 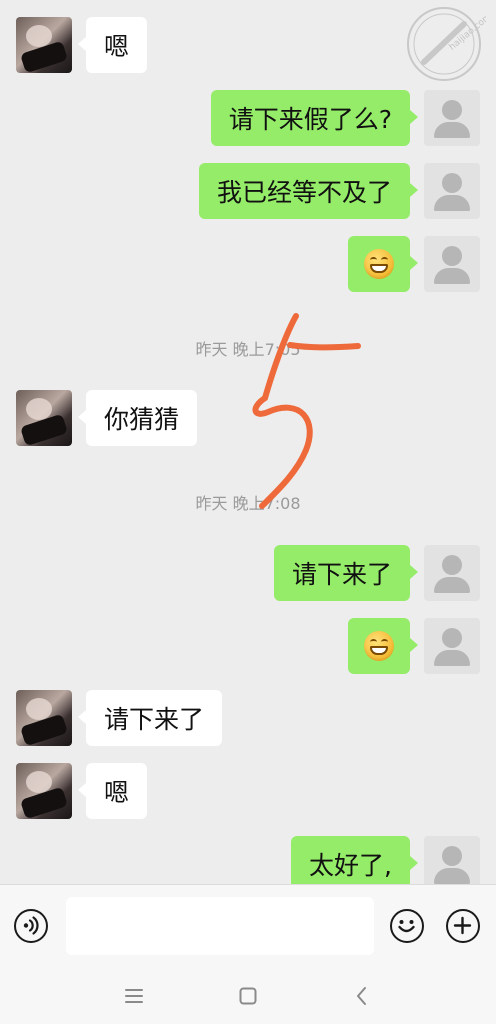 I want to click on message-input-bar, so click(x=248, y=925).